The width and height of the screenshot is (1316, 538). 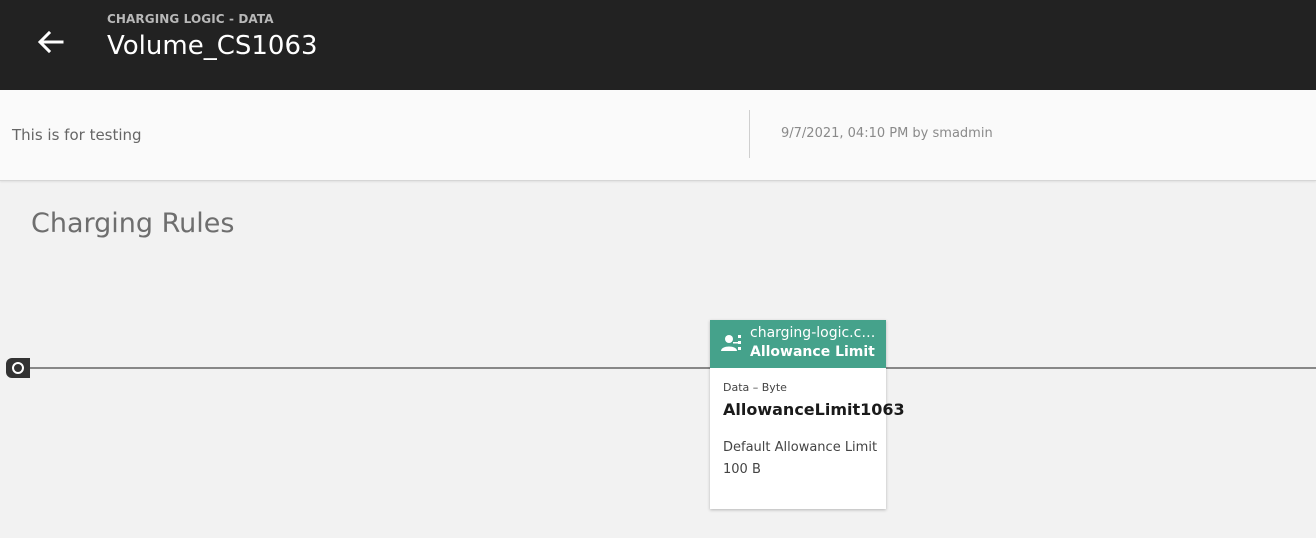 What do you see at coordinates (887, 133) in the screenshot?
I see `modified-info: 9/7/2021, 04:10 PM by smadmin` at bounding box center [887, 133].